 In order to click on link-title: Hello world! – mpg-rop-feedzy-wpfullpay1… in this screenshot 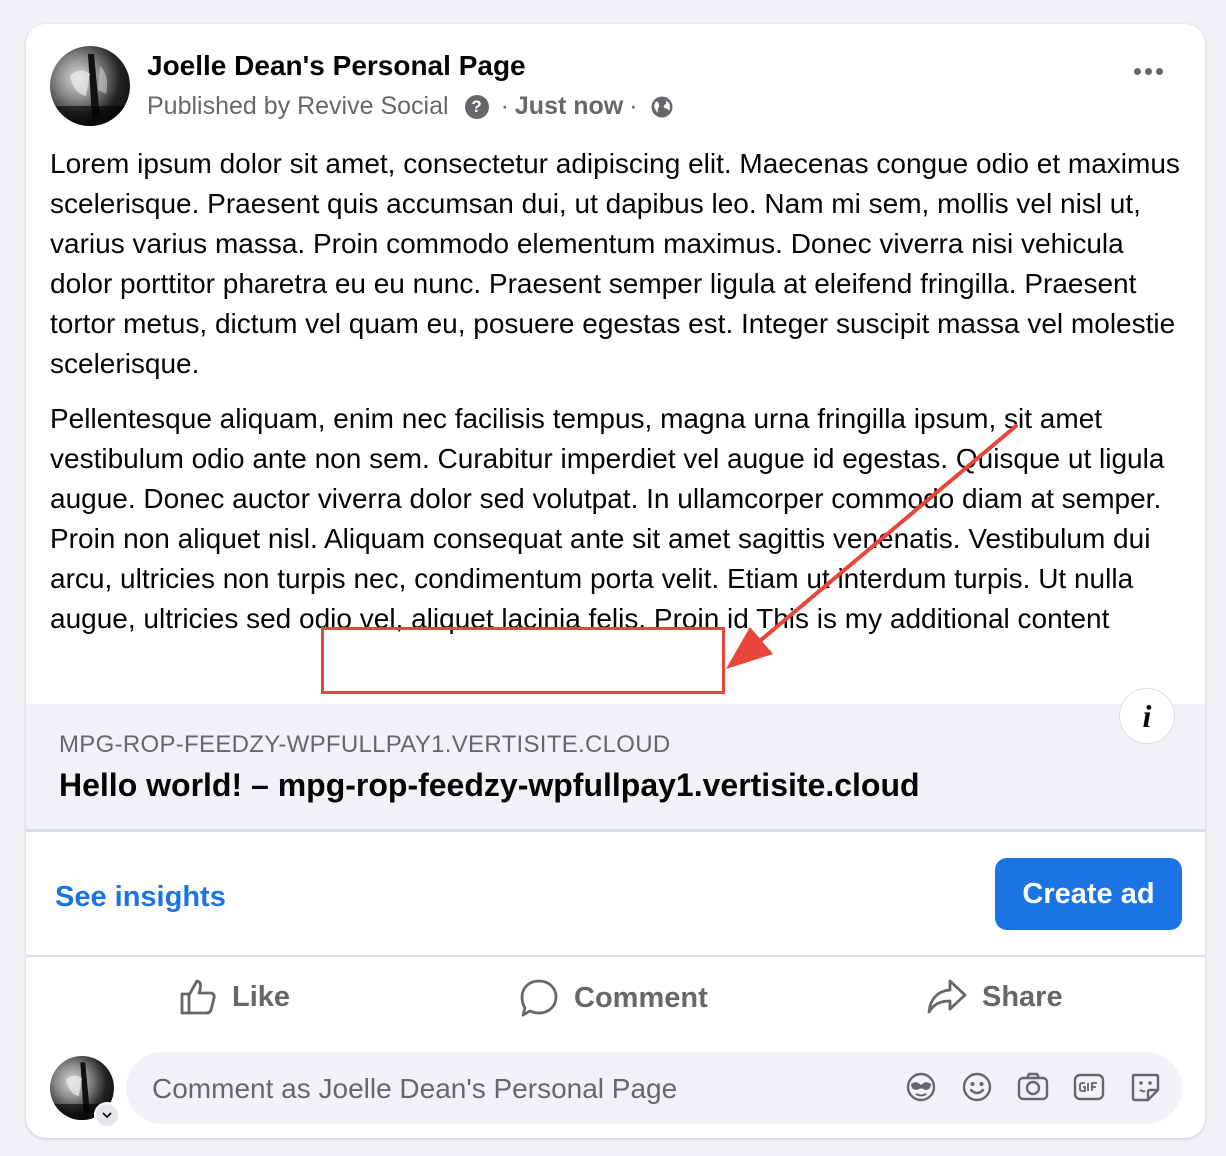, I will do `click(489, 785)`.